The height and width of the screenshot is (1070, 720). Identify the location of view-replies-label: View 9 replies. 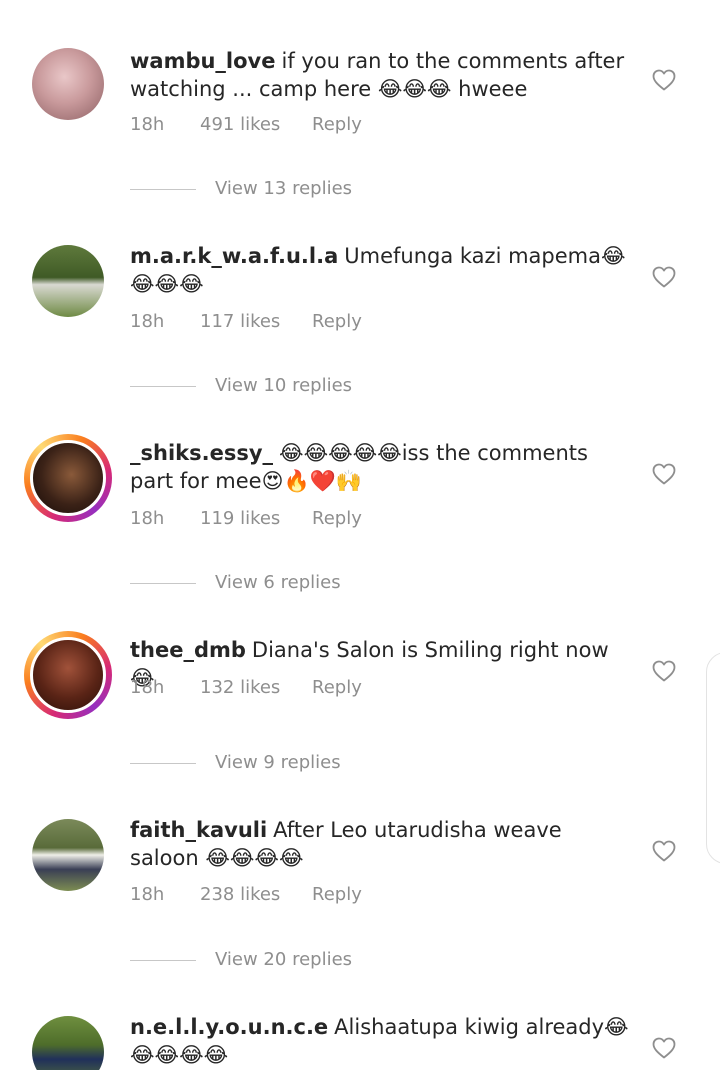
(278, 763).